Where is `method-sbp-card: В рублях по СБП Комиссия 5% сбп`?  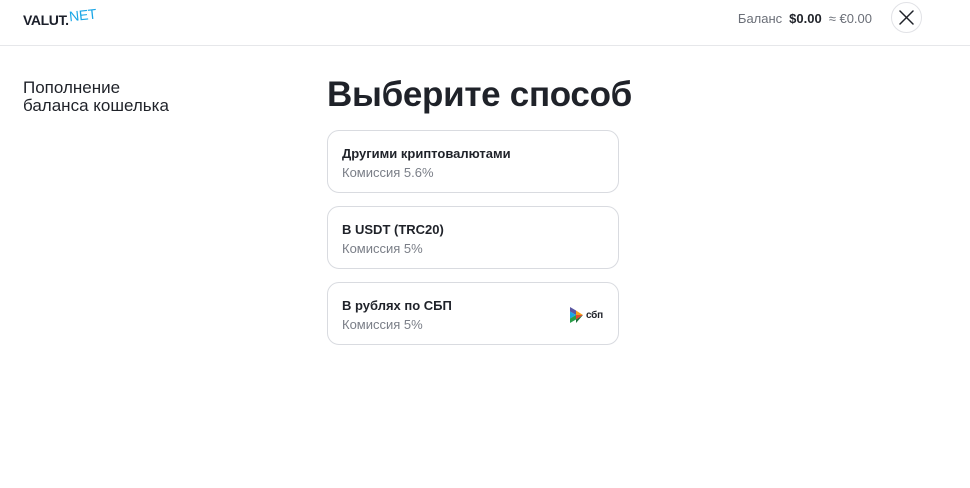 method-sbp-card: В рублях по СБП Комиссия 5% сбп is located at coordinates (473, 313).